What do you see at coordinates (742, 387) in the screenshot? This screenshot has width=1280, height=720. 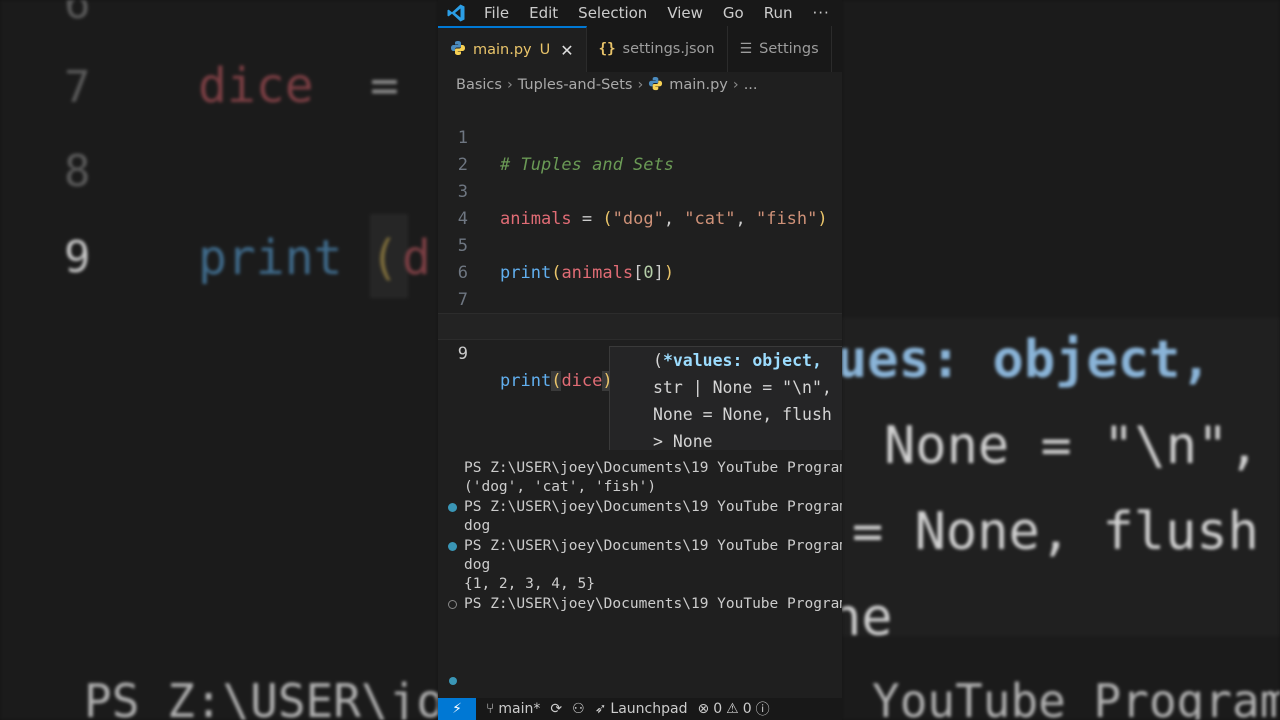 I see `signature-text: str | None = "\n",` at bounding box center [742, 387].